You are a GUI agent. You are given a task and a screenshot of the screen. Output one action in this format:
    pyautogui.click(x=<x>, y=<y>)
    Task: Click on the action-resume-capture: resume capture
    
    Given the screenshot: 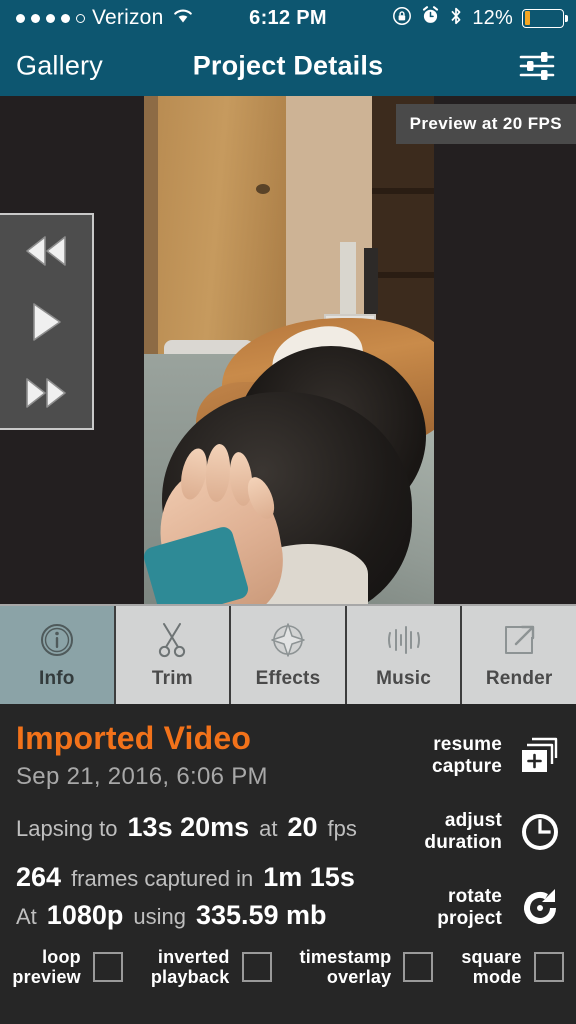 What is the action you would take?
    pyautogui.click(x=472, y=756)
    